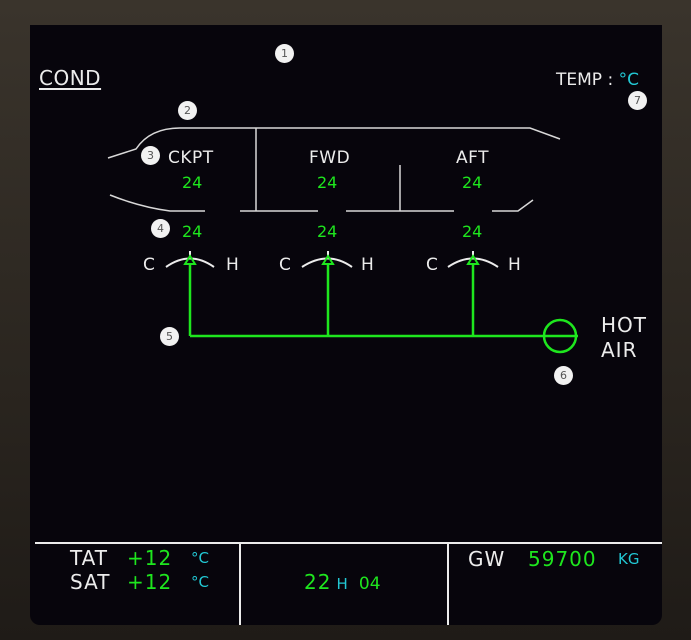 This screenshot has height=640, width=691. Describe the element at coordinates (432, 265) in the screenshot. I see `cold-label-aft: C` at that location.